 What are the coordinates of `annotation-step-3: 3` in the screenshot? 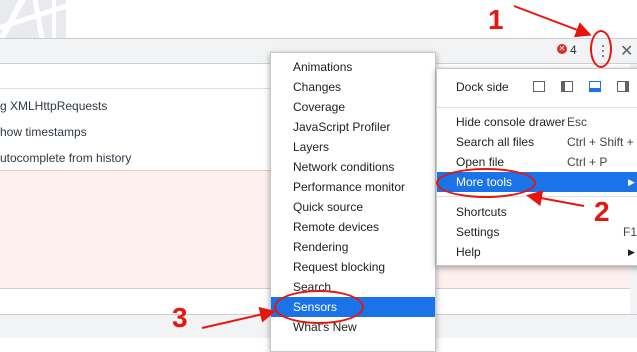 It's located at (180, 317).